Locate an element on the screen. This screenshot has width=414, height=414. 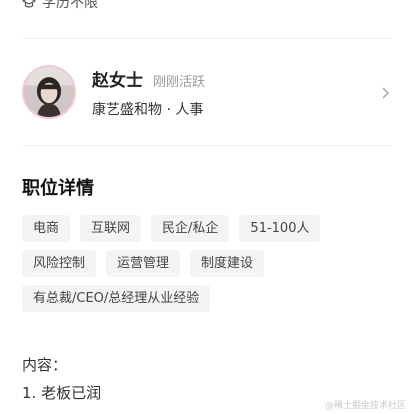
section-title-job-details: 职位详情 is located at coordinates (58, 188).